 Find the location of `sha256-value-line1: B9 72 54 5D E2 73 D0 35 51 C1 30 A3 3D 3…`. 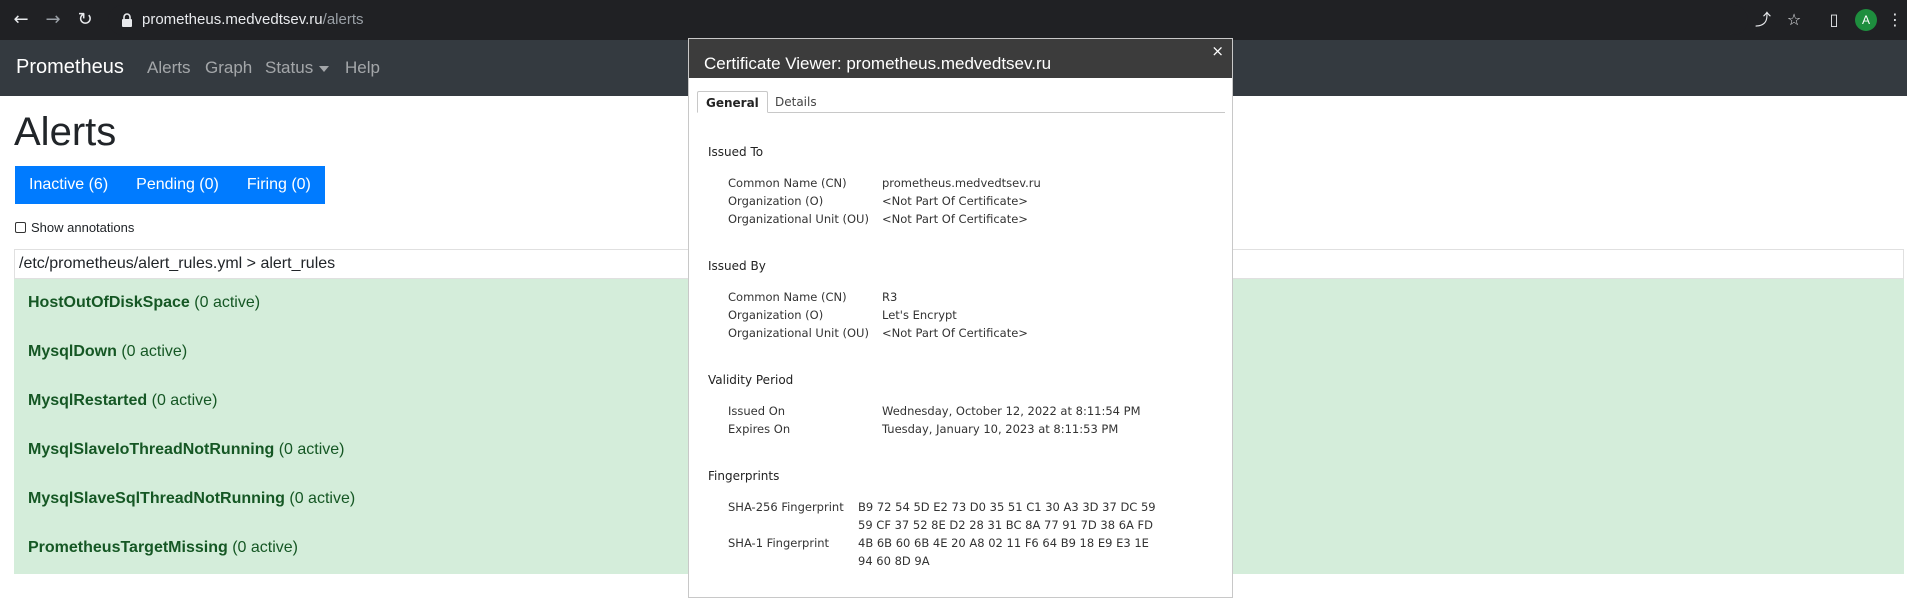

sha256-value-line1: B9 72 54 5D E2 73 D0 35 51 C1 30 A3 3D 3… is located at coordinates (1007, 507).